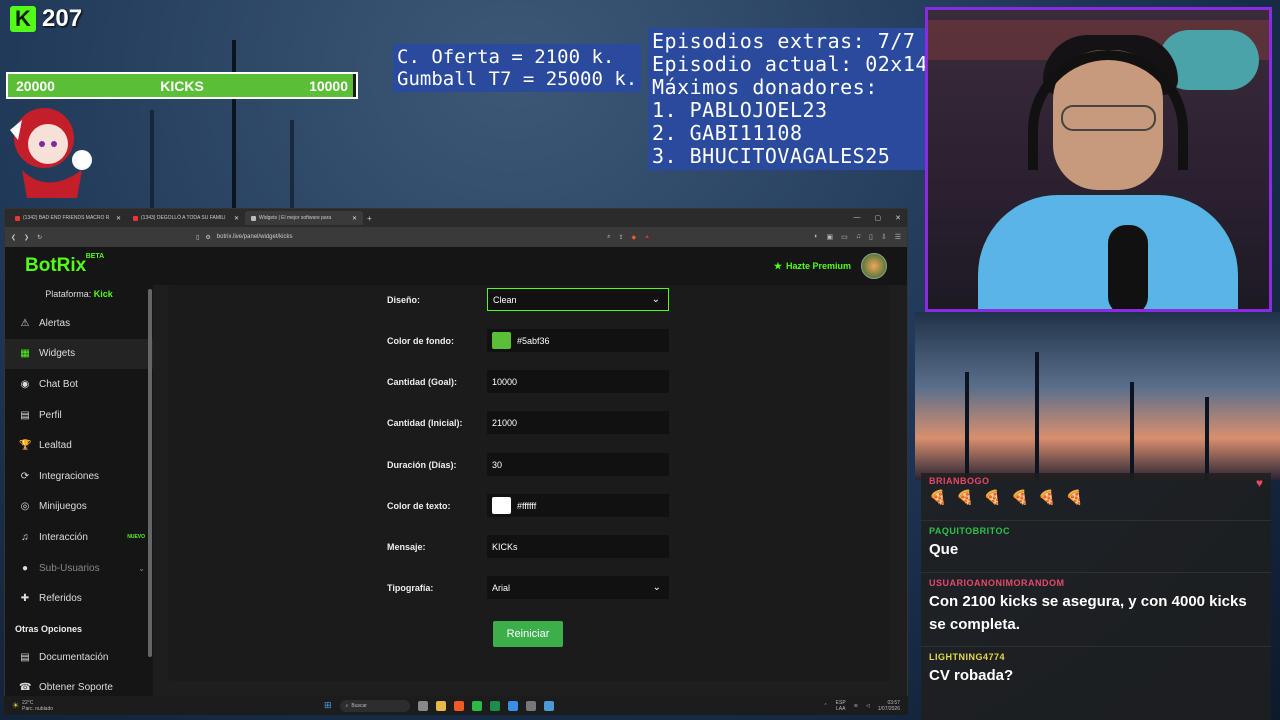  What do you see at coordinates (68, 218) in the screenshot?
I see `browser-tab: (1342) BAD END FRIENDS MACRO R ✕` at bounding box center [68, 218].